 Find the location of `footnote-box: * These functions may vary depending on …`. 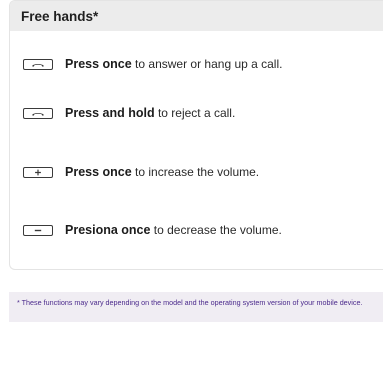

footnote-box: * These functions may vary depending on … is located at coordinates (196, 307).